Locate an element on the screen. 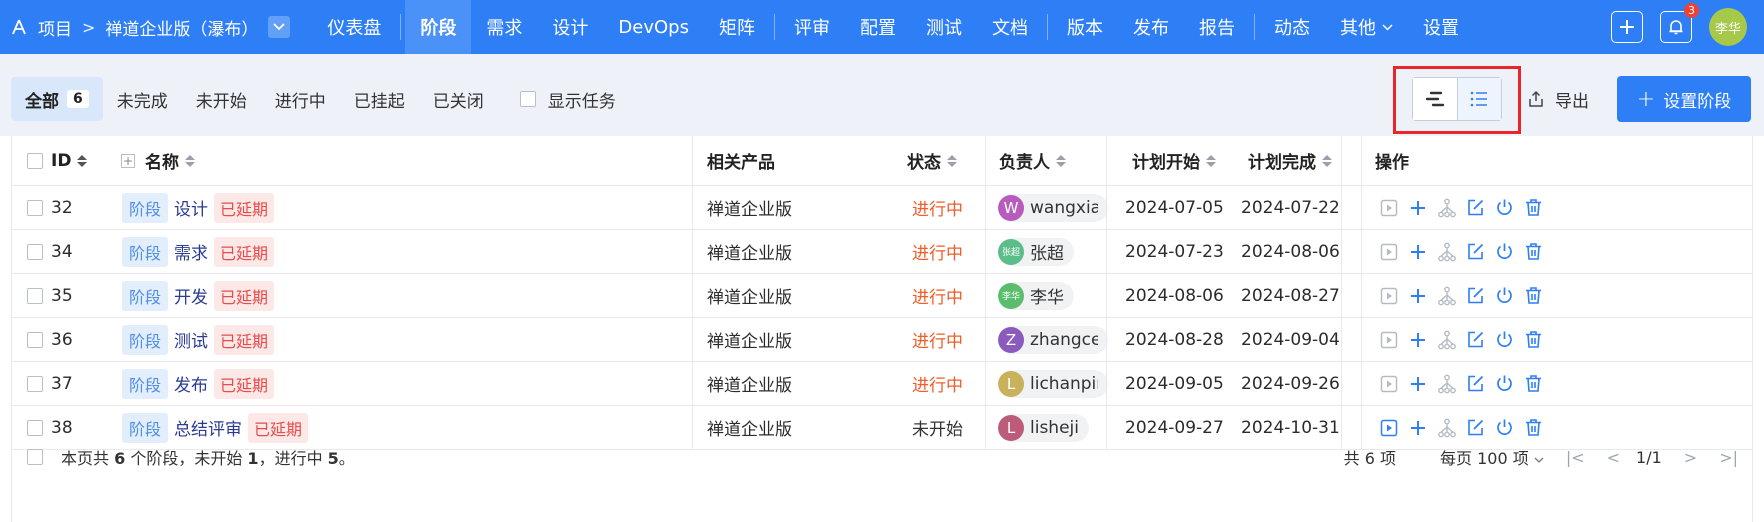  per-page-select: 每页 100 项 is located at coordinates (1481, 457).